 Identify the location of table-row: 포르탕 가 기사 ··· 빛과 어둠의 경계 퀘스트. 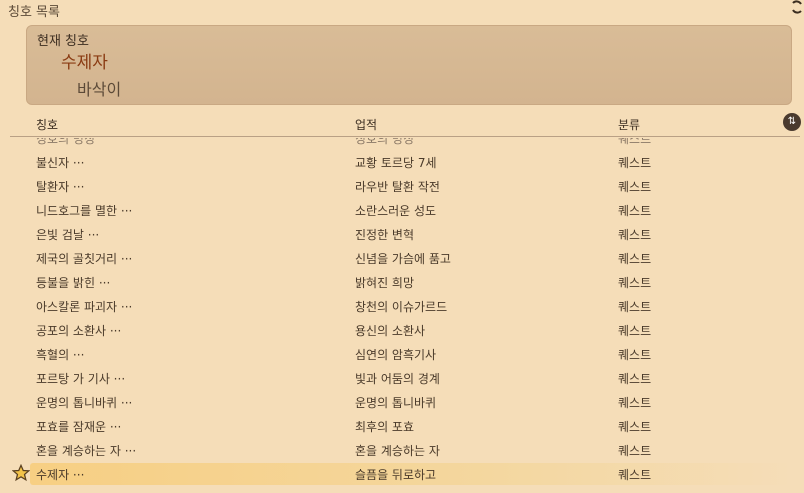
(402, 378).